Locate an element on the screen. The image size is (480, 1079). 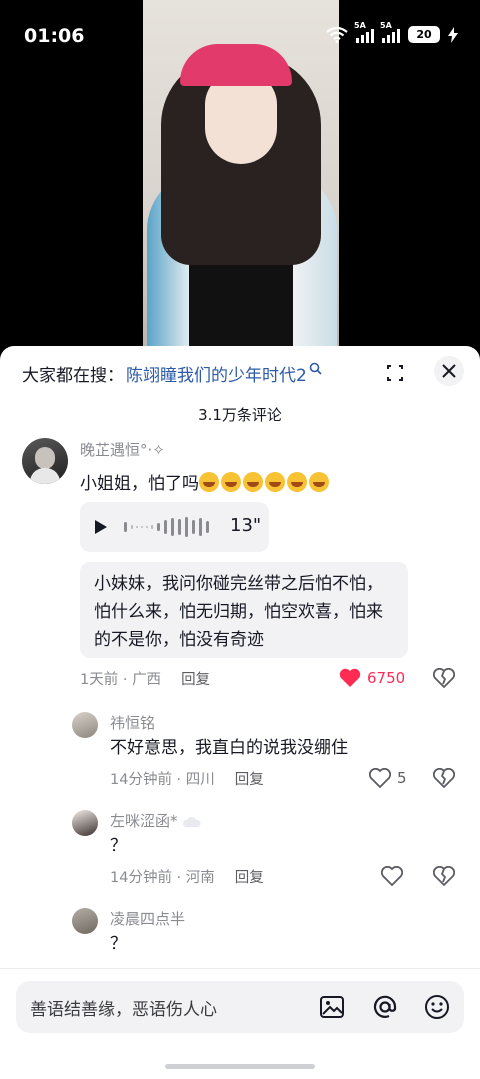
comment-input-bar: 善语结善缘，恶语伤人心 is located at coordinates (240, 1023).